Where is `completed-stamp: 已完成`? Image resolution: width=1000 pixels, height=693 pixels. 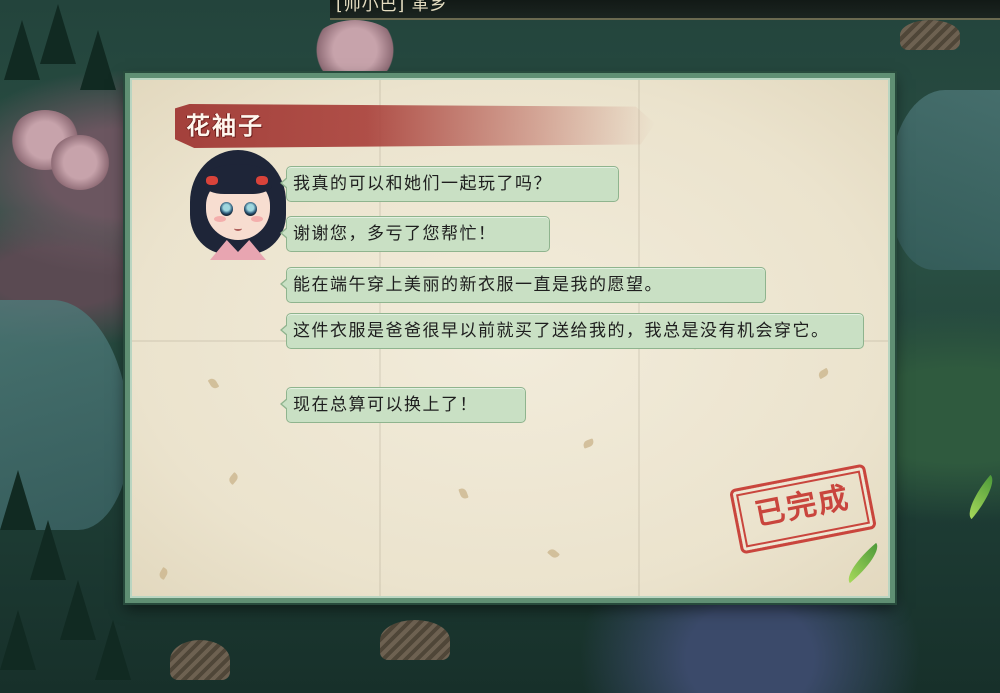
completed-stamp: 已完成 is located at coordinates (803, 509).